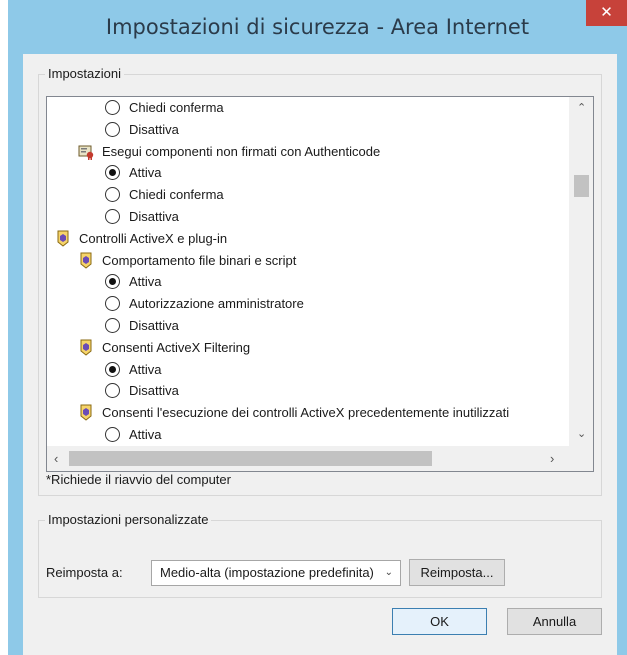  What do you see at coordinates (176, 347) in the screenshot?
I see `option-label: Consenti ActiveX Filtering` at bounding box center [176, 347].